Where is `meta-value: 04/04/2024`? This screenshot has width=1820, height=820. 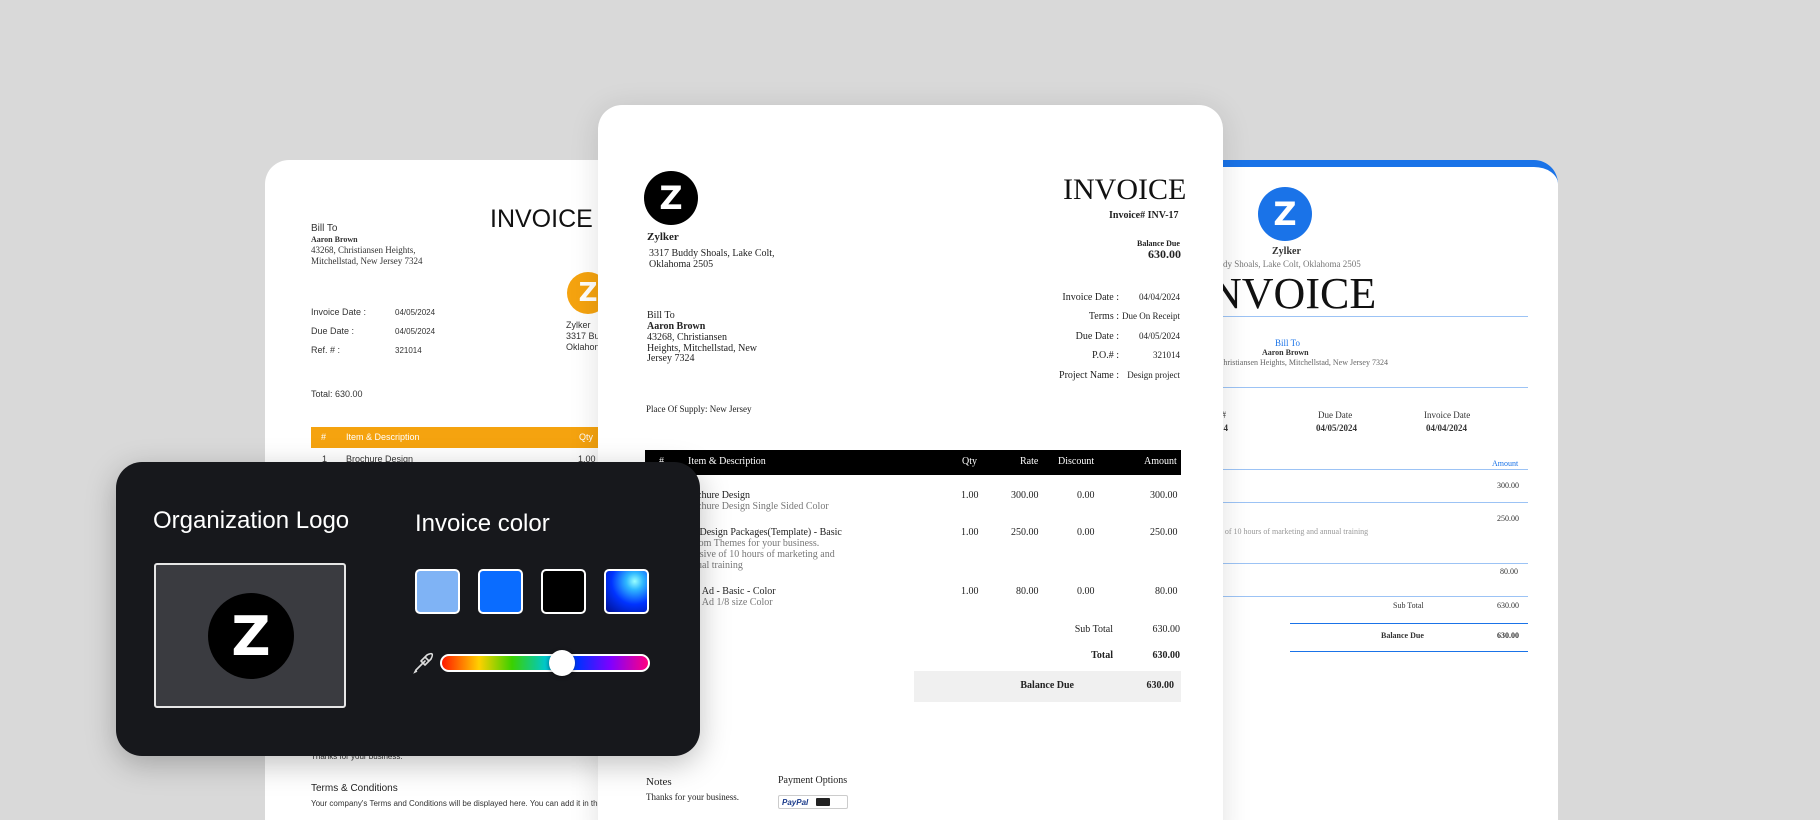
meta-value: 04/04/2024 is located at coordinates (1159, 297).